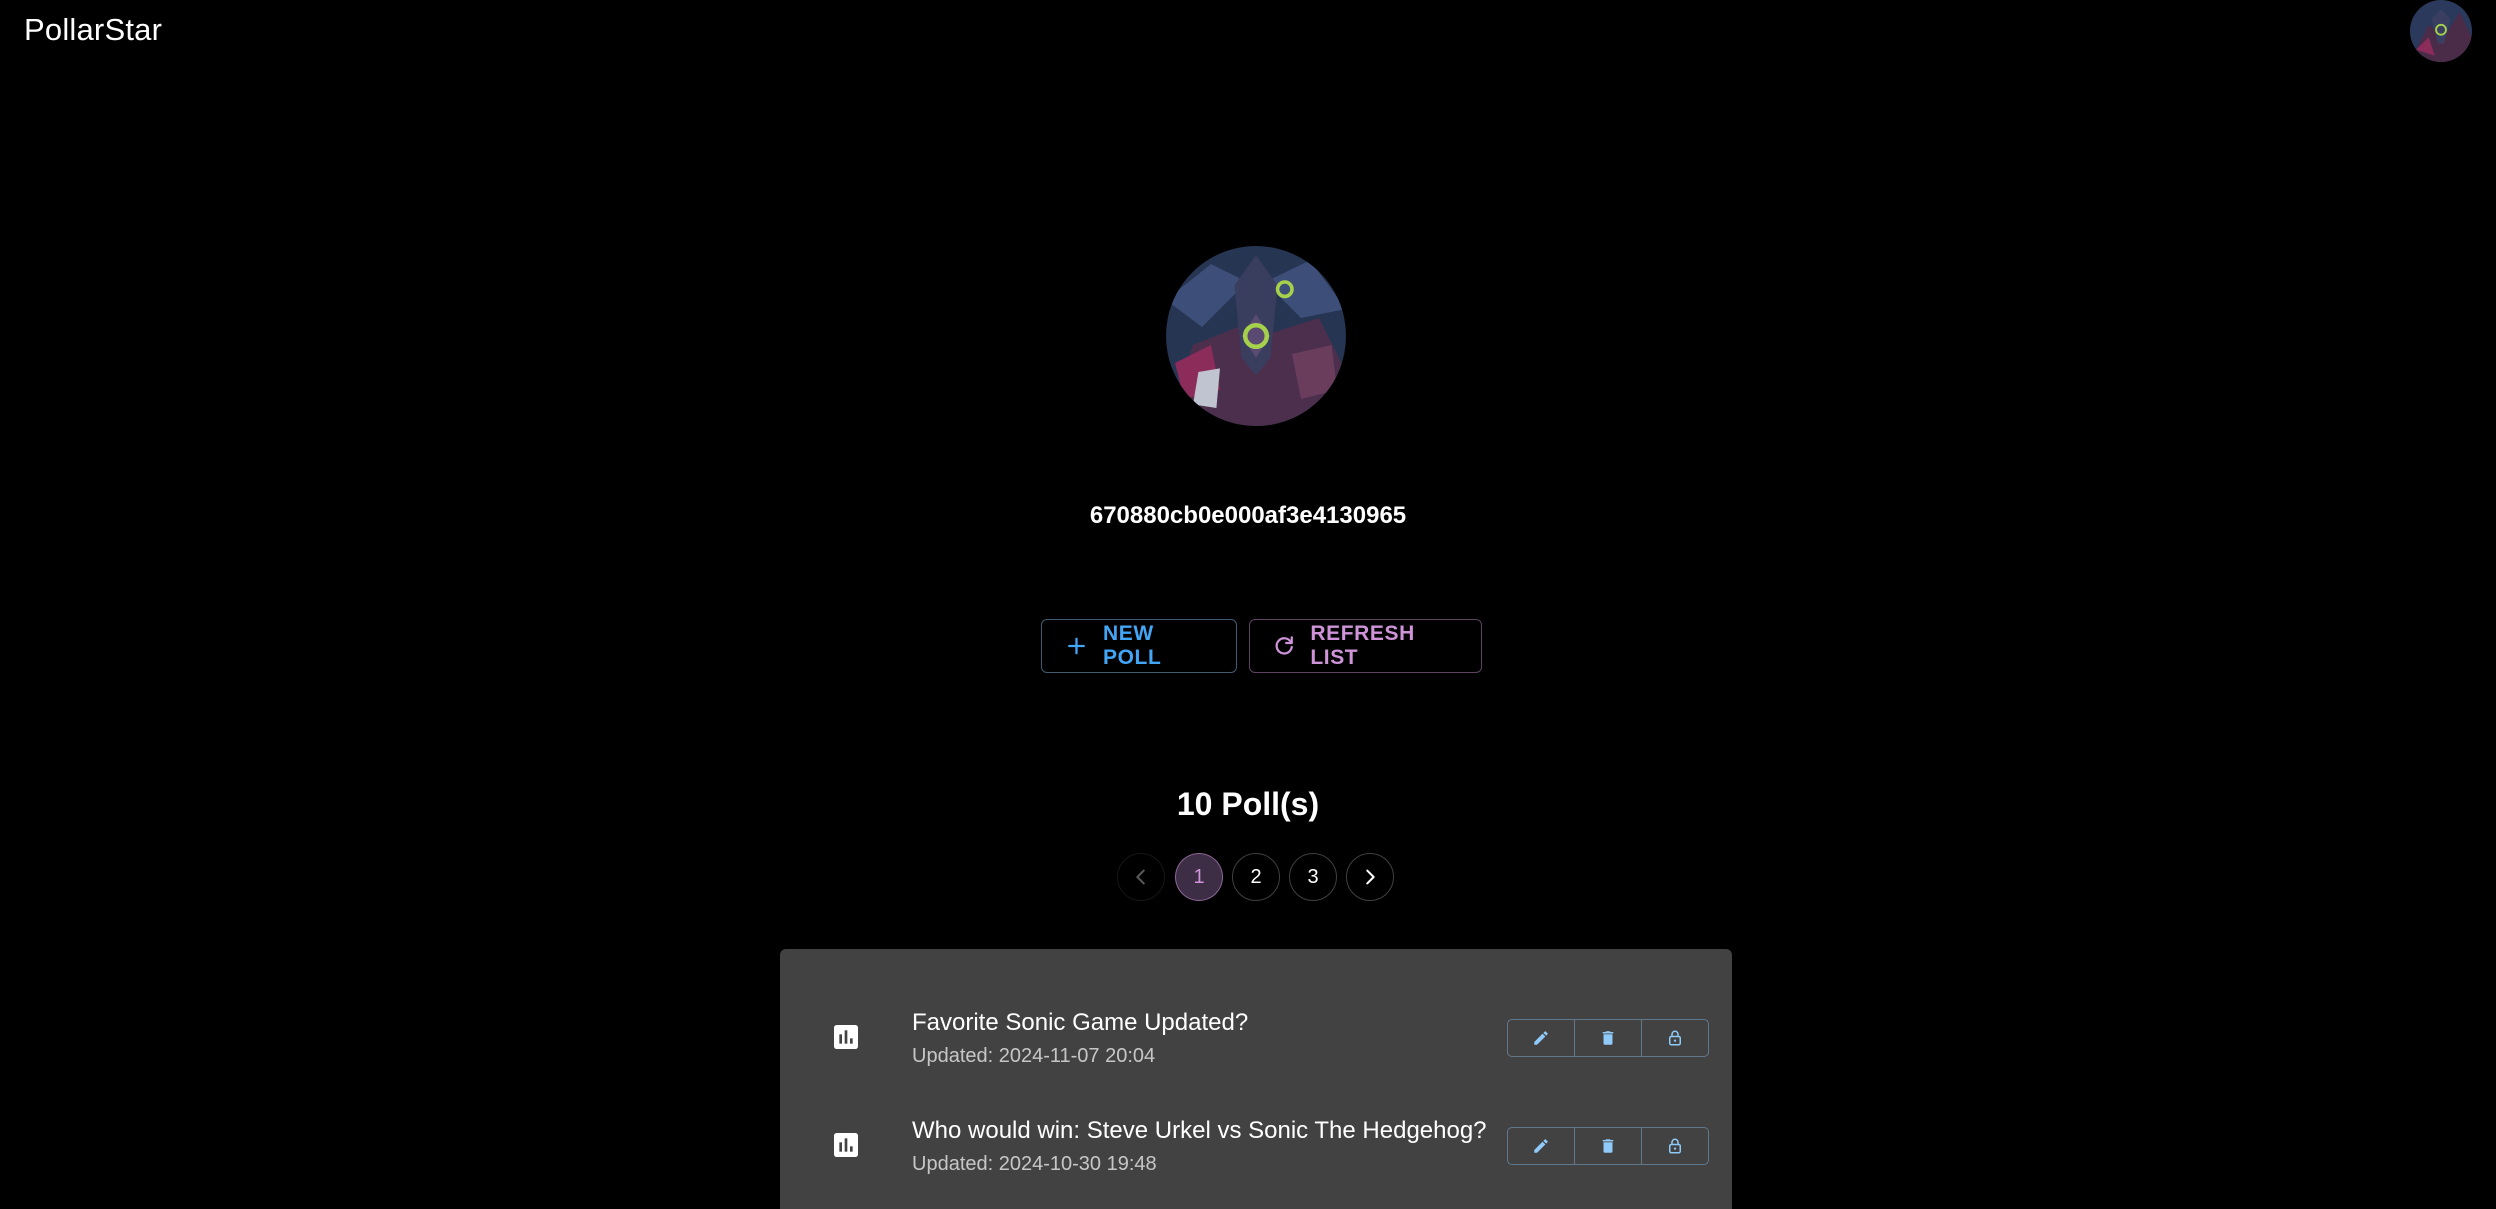  I want to click on chevron-right-icon, so click(1370, 877).